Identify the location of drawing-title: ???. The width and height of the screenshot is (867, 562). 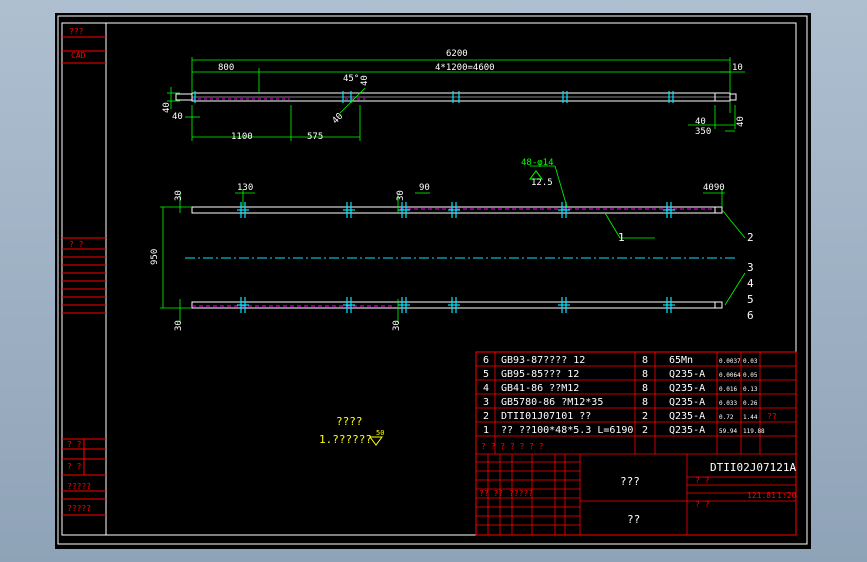
(630, 481).